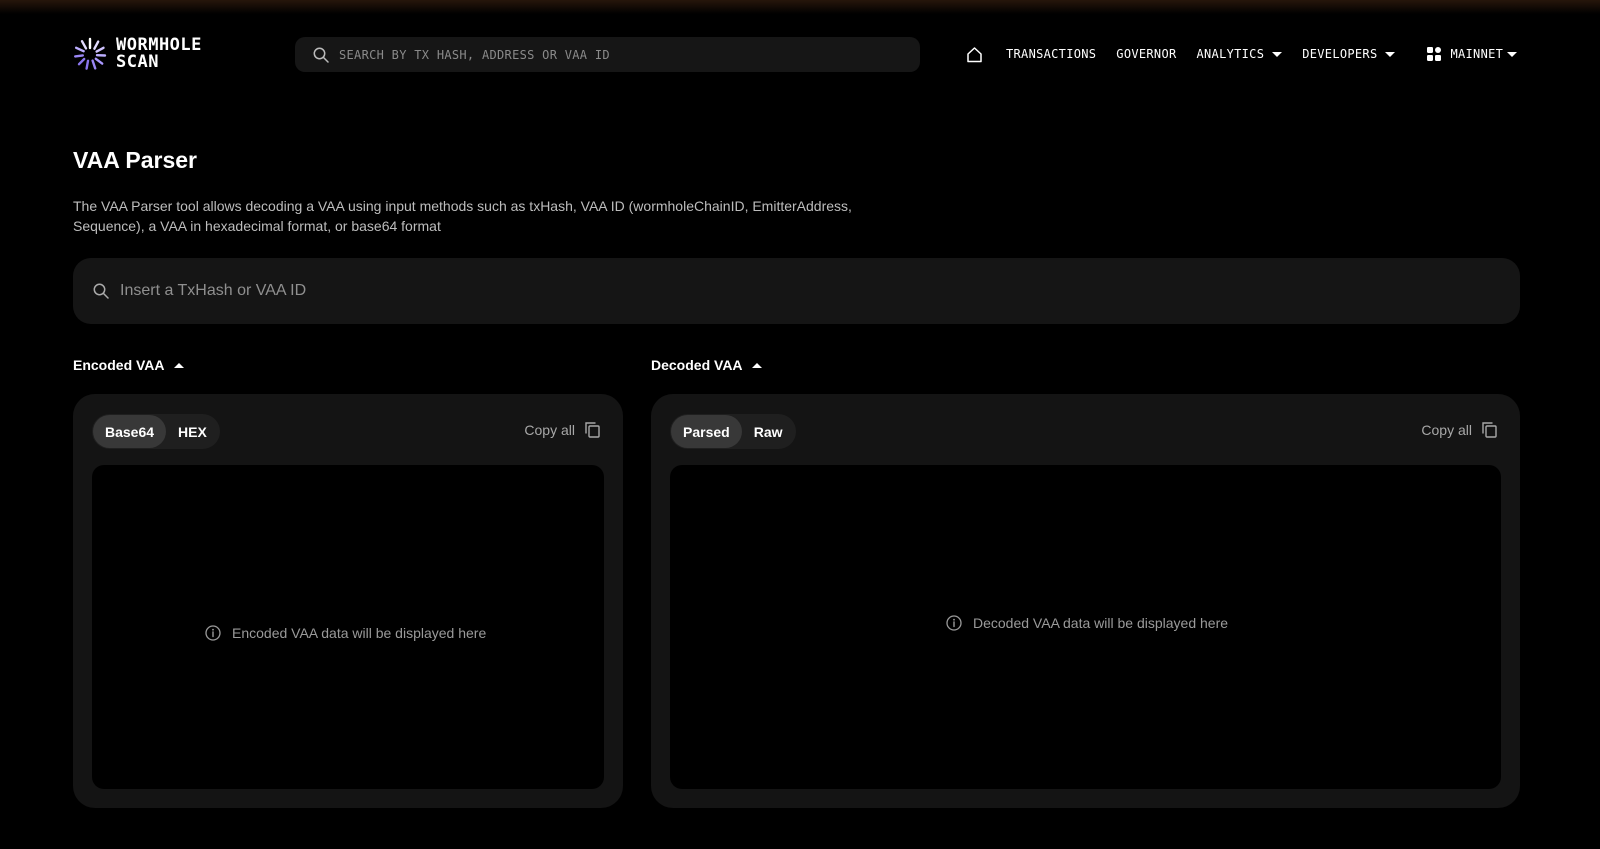 This screenshot has width=1600, height=849. Describe the element at coordinates (359, 633) in the screenshot. I see `encoded-empty-message: Encoded VAA data will be displayed here` at that location.